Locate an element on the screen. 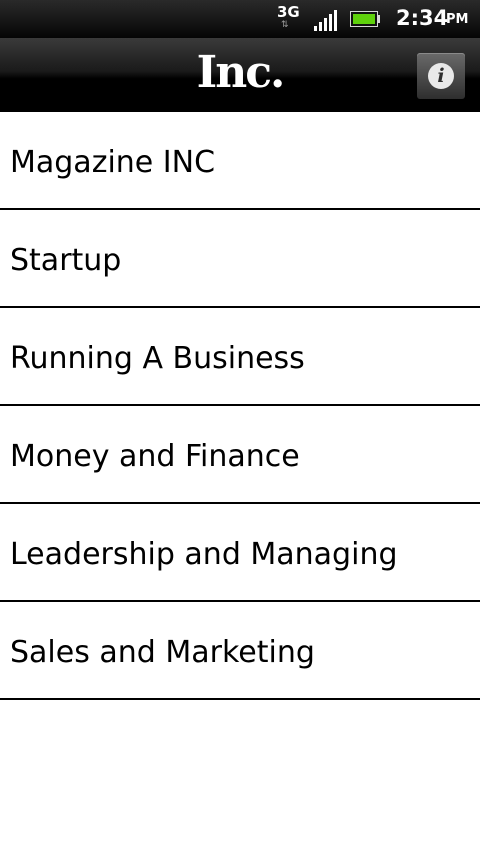  info-button: i is located at coordinates (441, 76).